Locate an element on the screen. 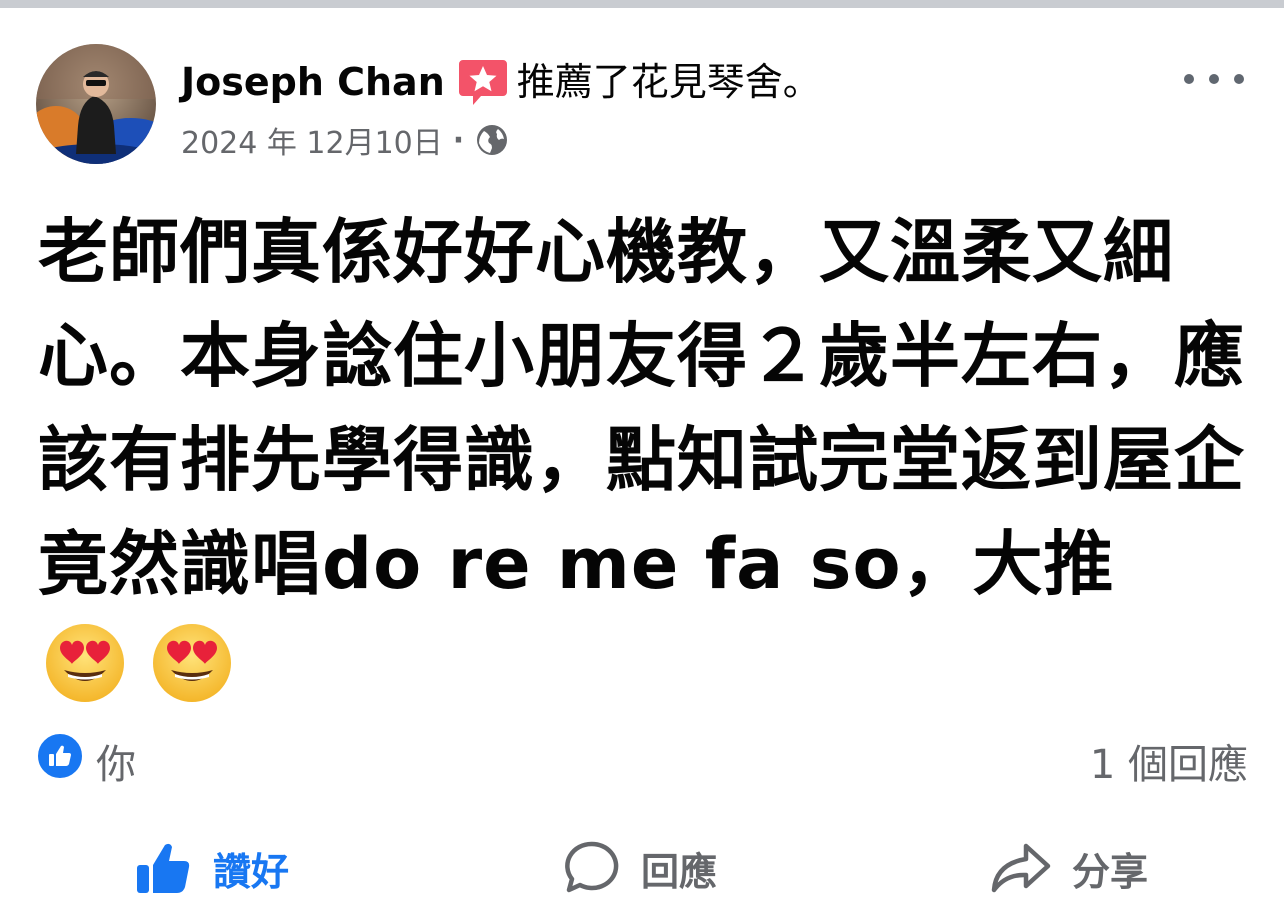 The width and height of the screenshot is (1284, 916). post-header: Joseph Chan 推薦了 花見琴舍。 2024 年 12月10日 · is located at coordinates (642, 109).